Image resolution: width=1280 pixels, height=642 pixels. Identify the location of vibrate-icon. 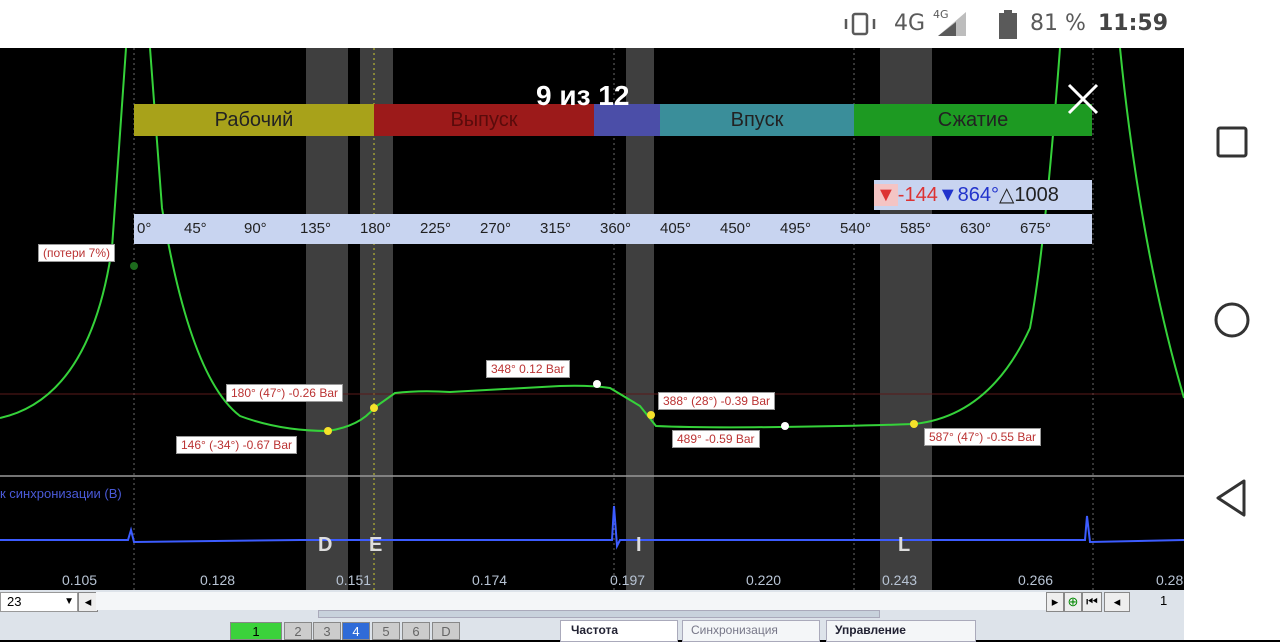
(860, 24).